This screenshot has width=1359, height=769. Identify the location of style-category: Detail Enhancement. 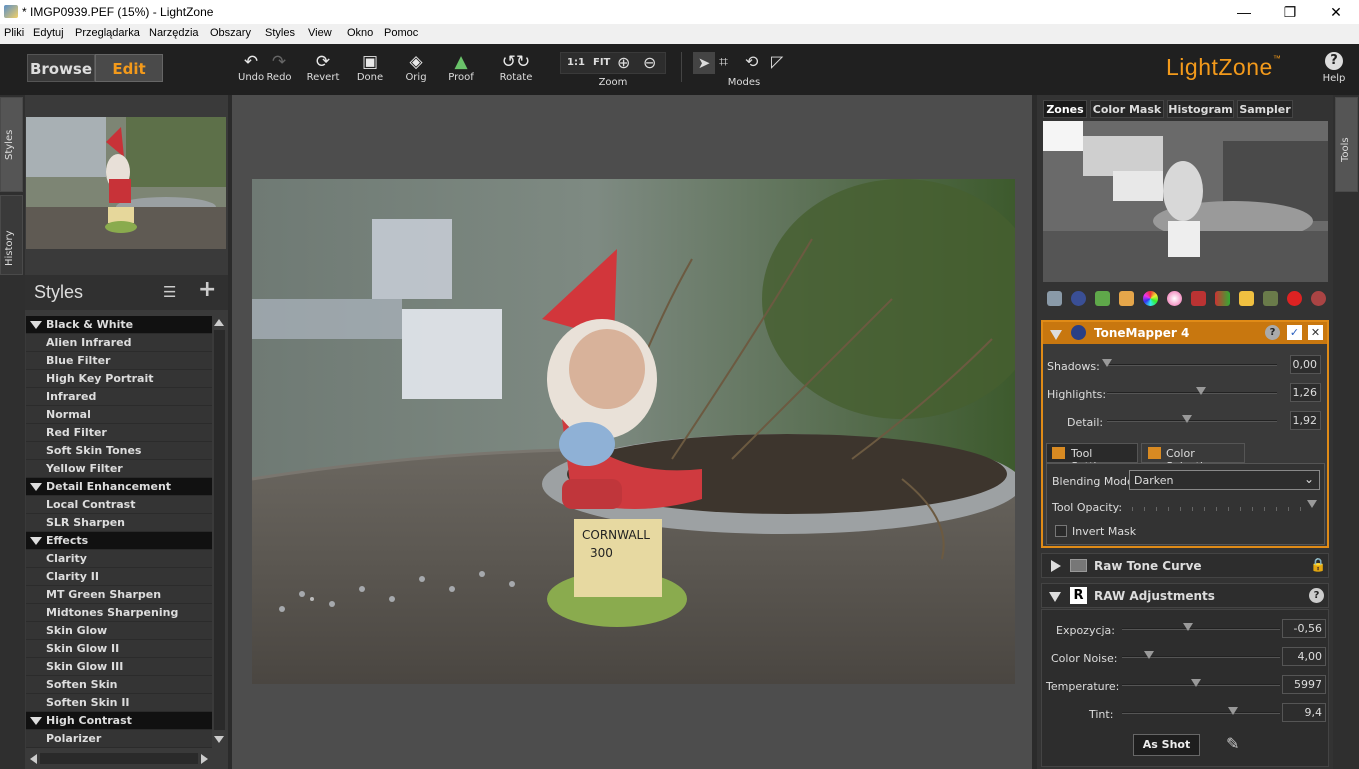
(119, 487).